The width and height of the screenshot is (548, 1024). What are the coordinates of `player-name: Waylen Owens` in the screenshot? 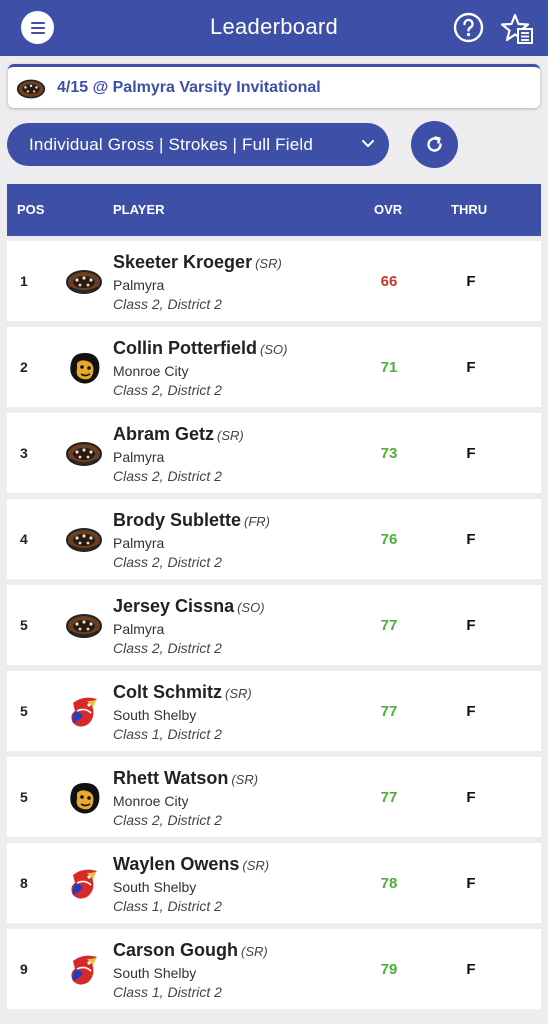 It's located at (176, 864).